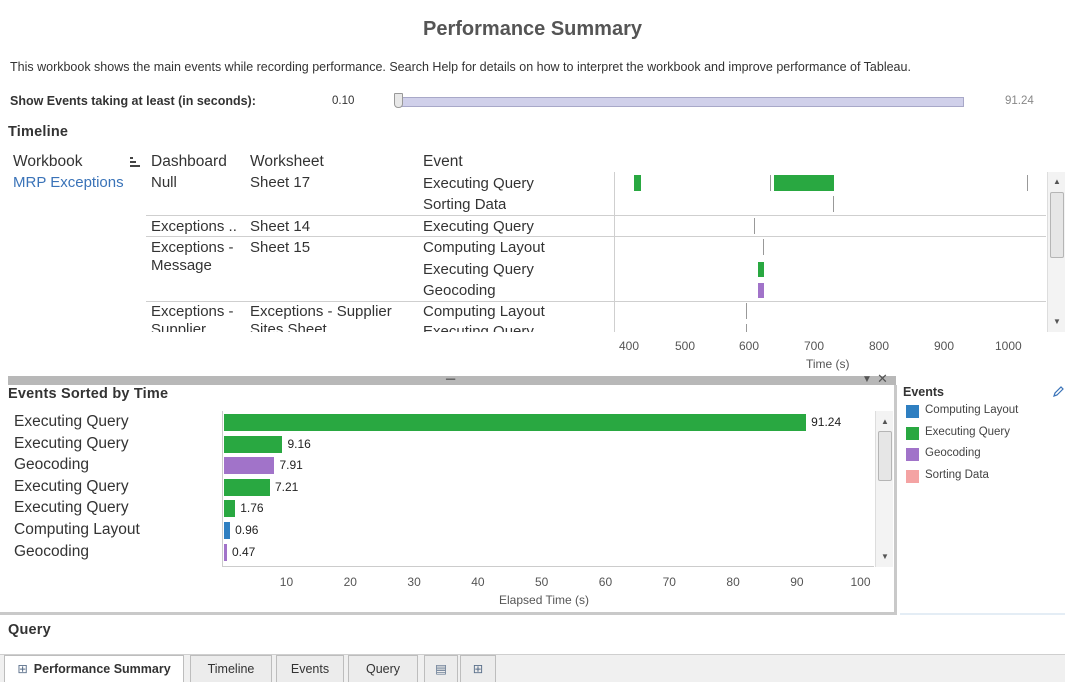 Image resolution: width=1065 pixels, height=682 pixels. I want to click on sort-icon, so click(135, 162).